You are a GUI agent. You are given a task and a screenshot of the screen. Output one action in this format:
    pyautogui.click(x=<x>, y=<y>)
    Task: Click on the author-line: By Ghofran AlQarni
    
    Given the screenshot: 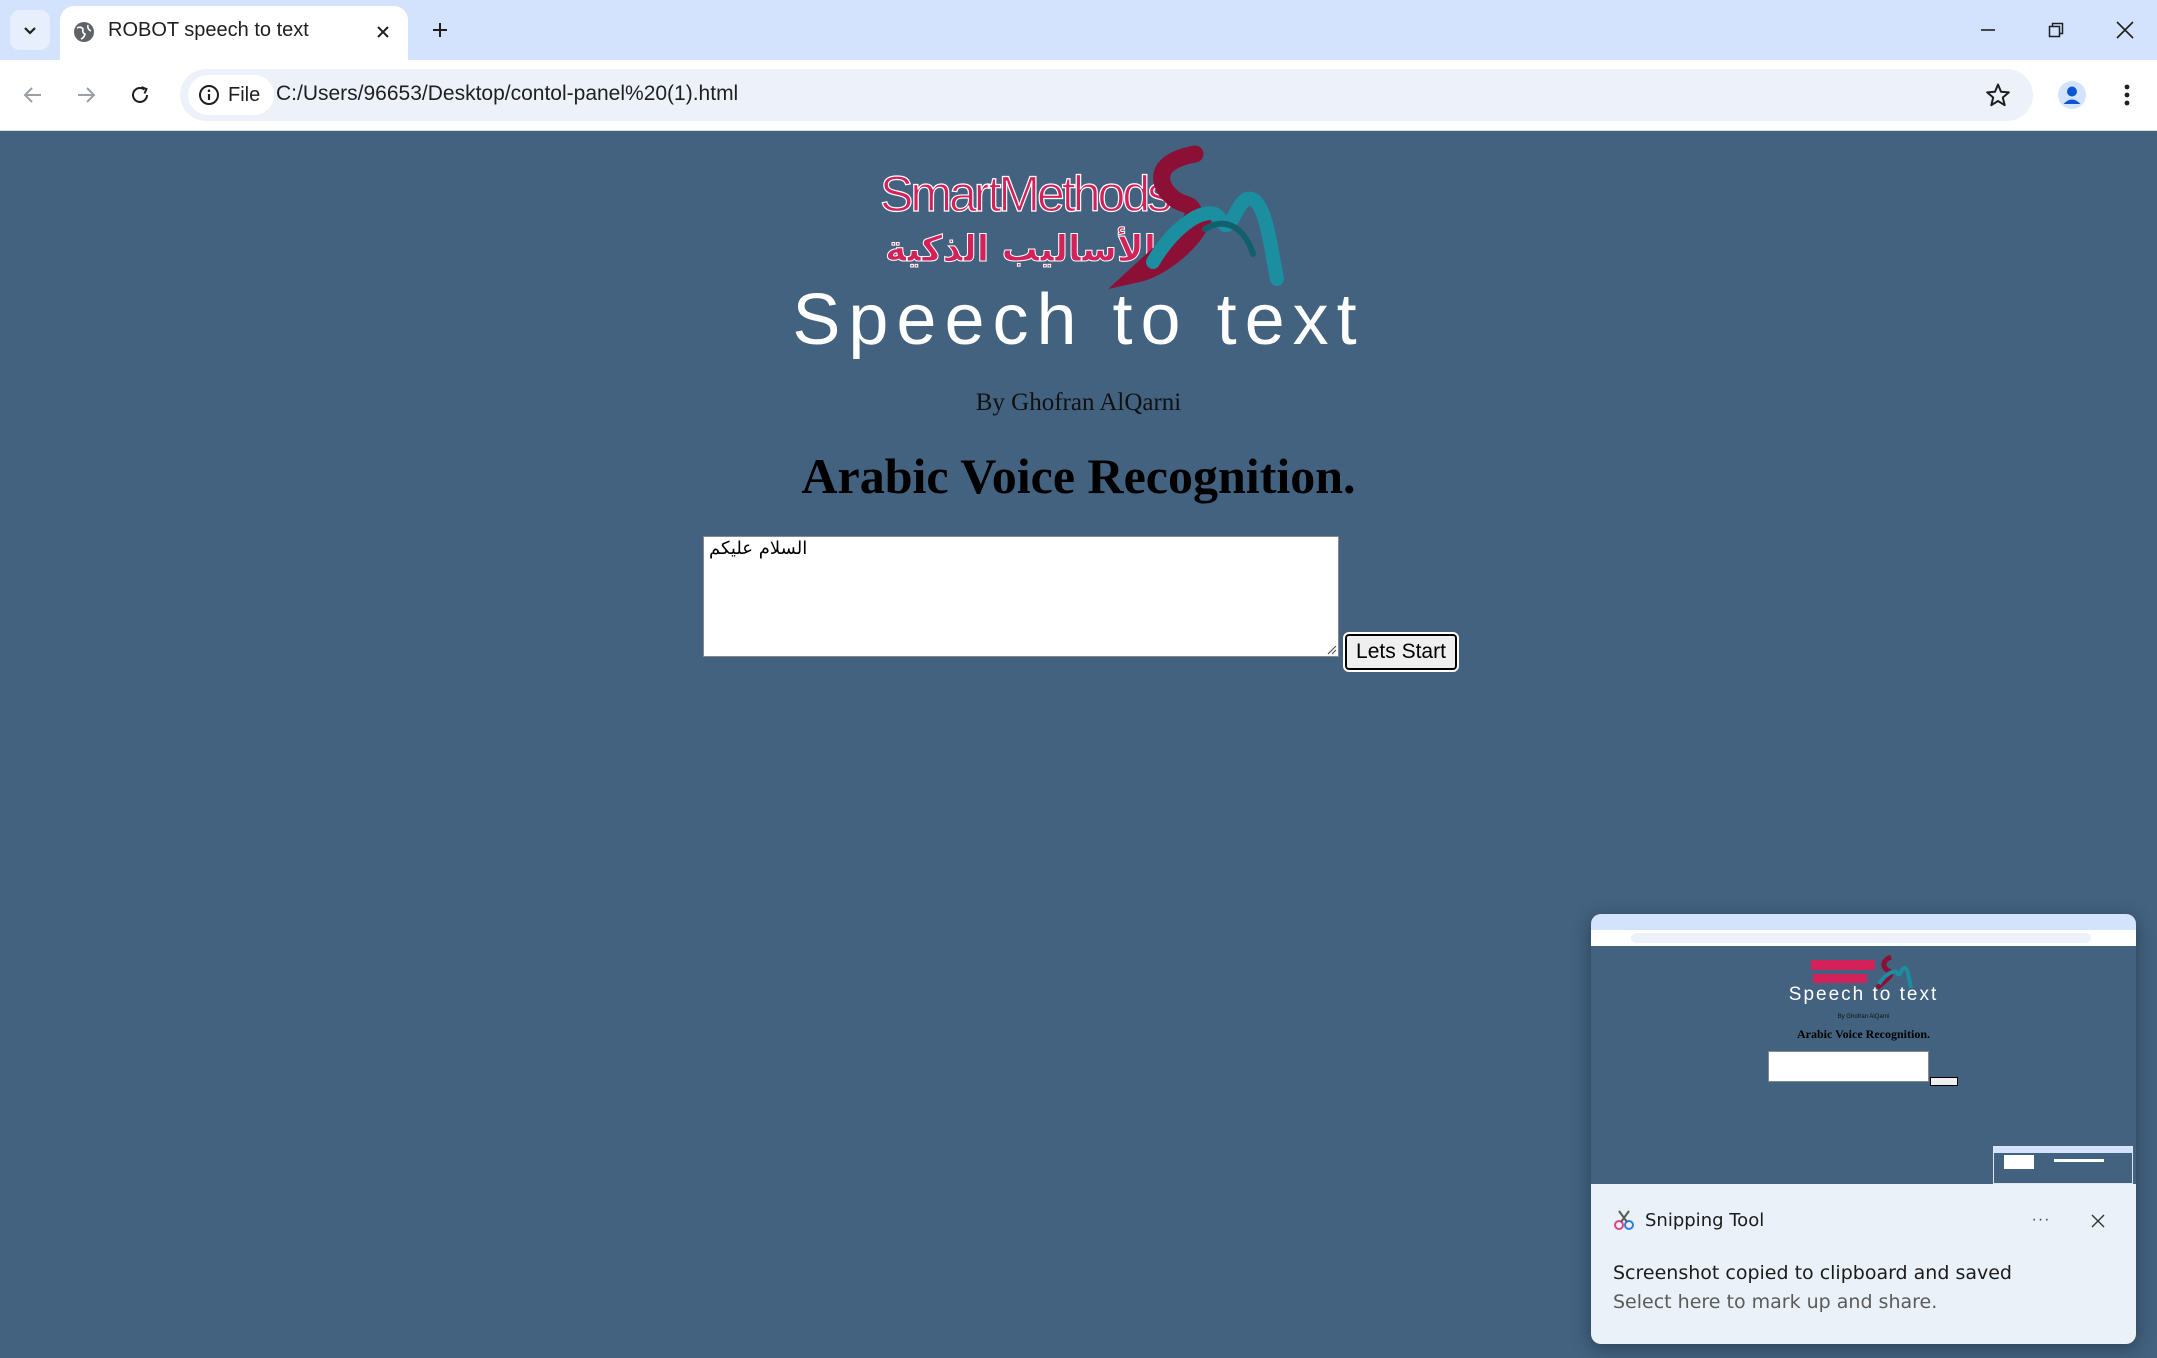 What is the action you would take?
    pyautogui.click(x=1078, y=402)
    